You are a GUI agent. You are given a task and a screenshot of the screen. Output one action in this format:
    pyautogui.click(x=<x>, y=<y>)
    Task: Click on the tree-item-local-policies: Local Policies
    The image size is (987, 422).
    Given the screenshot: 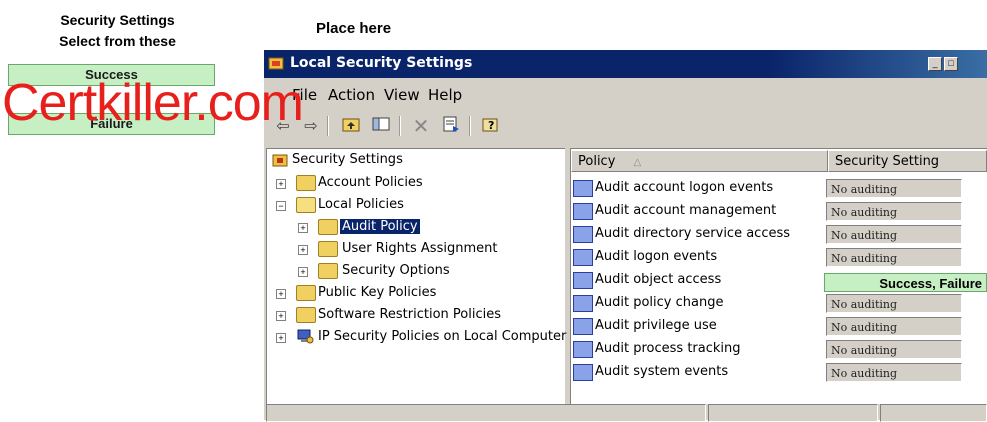 What is the action you would take?
    pyautogui.click(x=361, y=204)
    